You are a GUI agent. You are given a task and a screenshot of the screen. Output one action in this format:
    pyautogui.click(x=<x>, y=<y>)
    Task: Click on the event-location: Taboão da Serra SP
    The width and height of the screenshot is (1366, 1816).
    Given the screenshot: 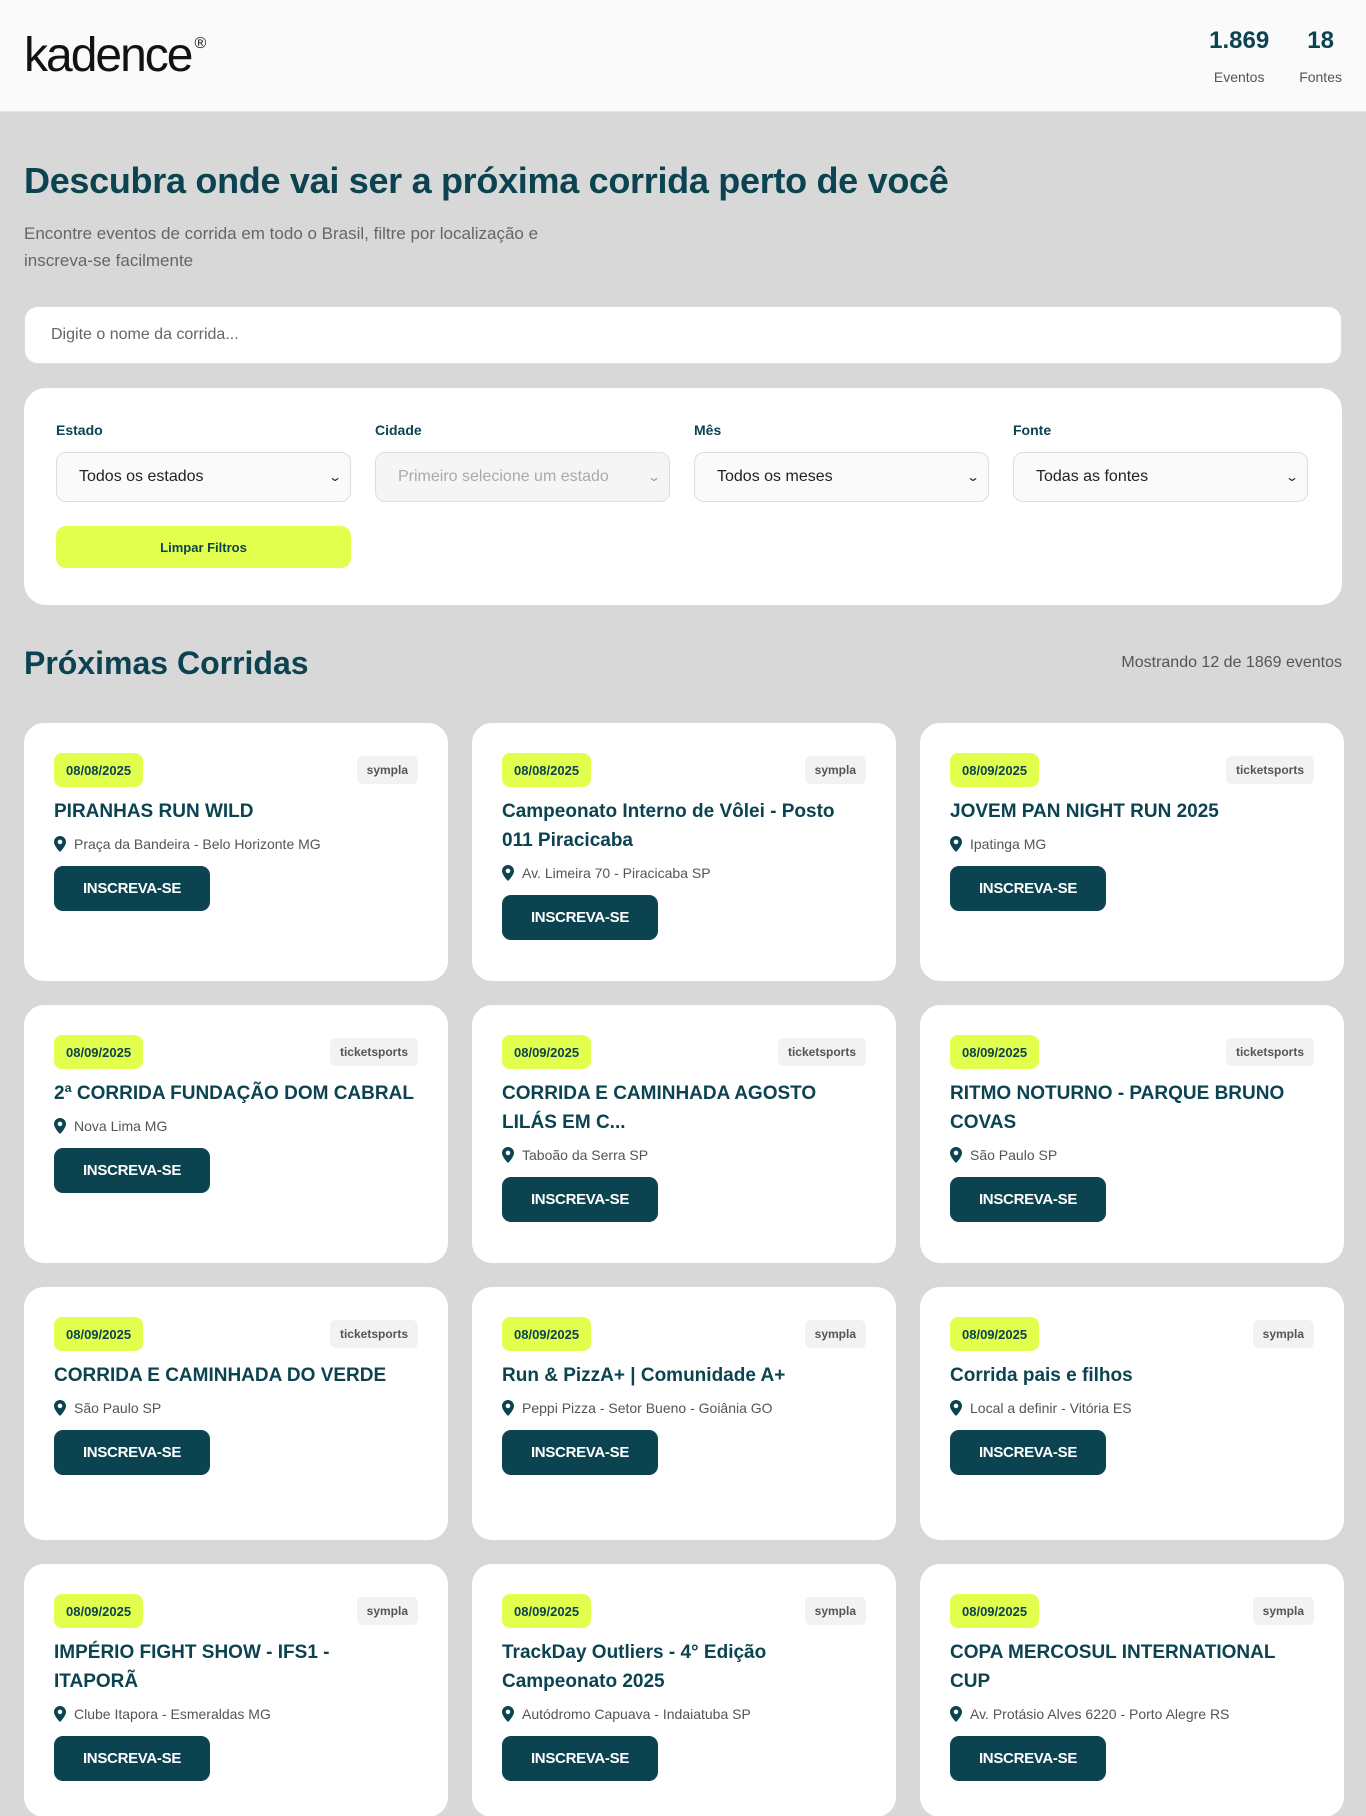 What is the action you would take?
    pyautogui.click(x=684, y=1155)
    